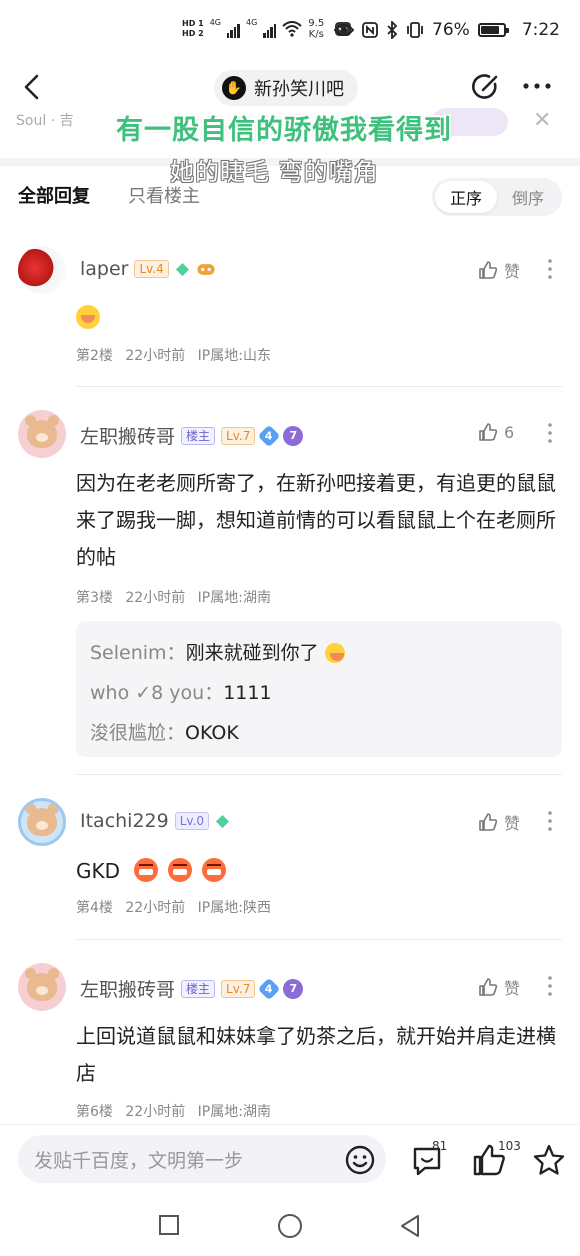 Image resolution: width=580 pixels, height=1256 pixels. What do you see at coordinates (45, 121) in the screenshot?
I see `faded-text: Soul · 吉` at bounding box center [45, 121].